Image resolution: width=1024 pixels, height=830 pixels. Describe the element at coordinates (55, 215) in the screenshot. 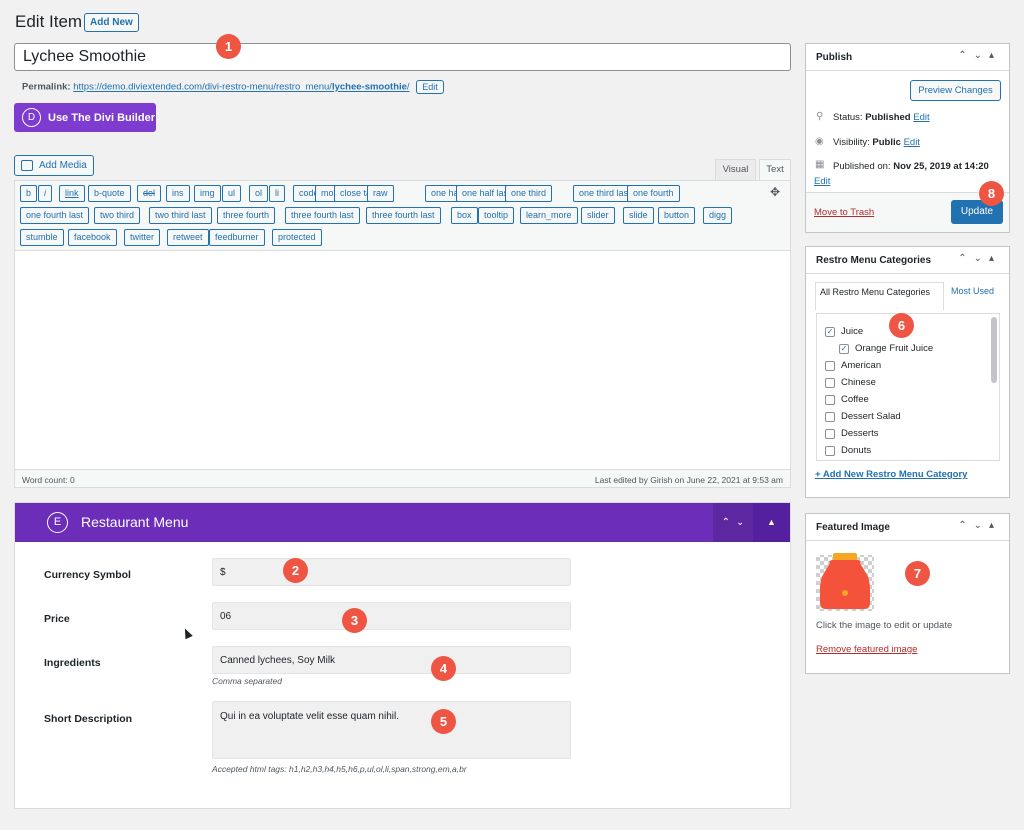

I see `quicktag-button: one fourth last` at that location.